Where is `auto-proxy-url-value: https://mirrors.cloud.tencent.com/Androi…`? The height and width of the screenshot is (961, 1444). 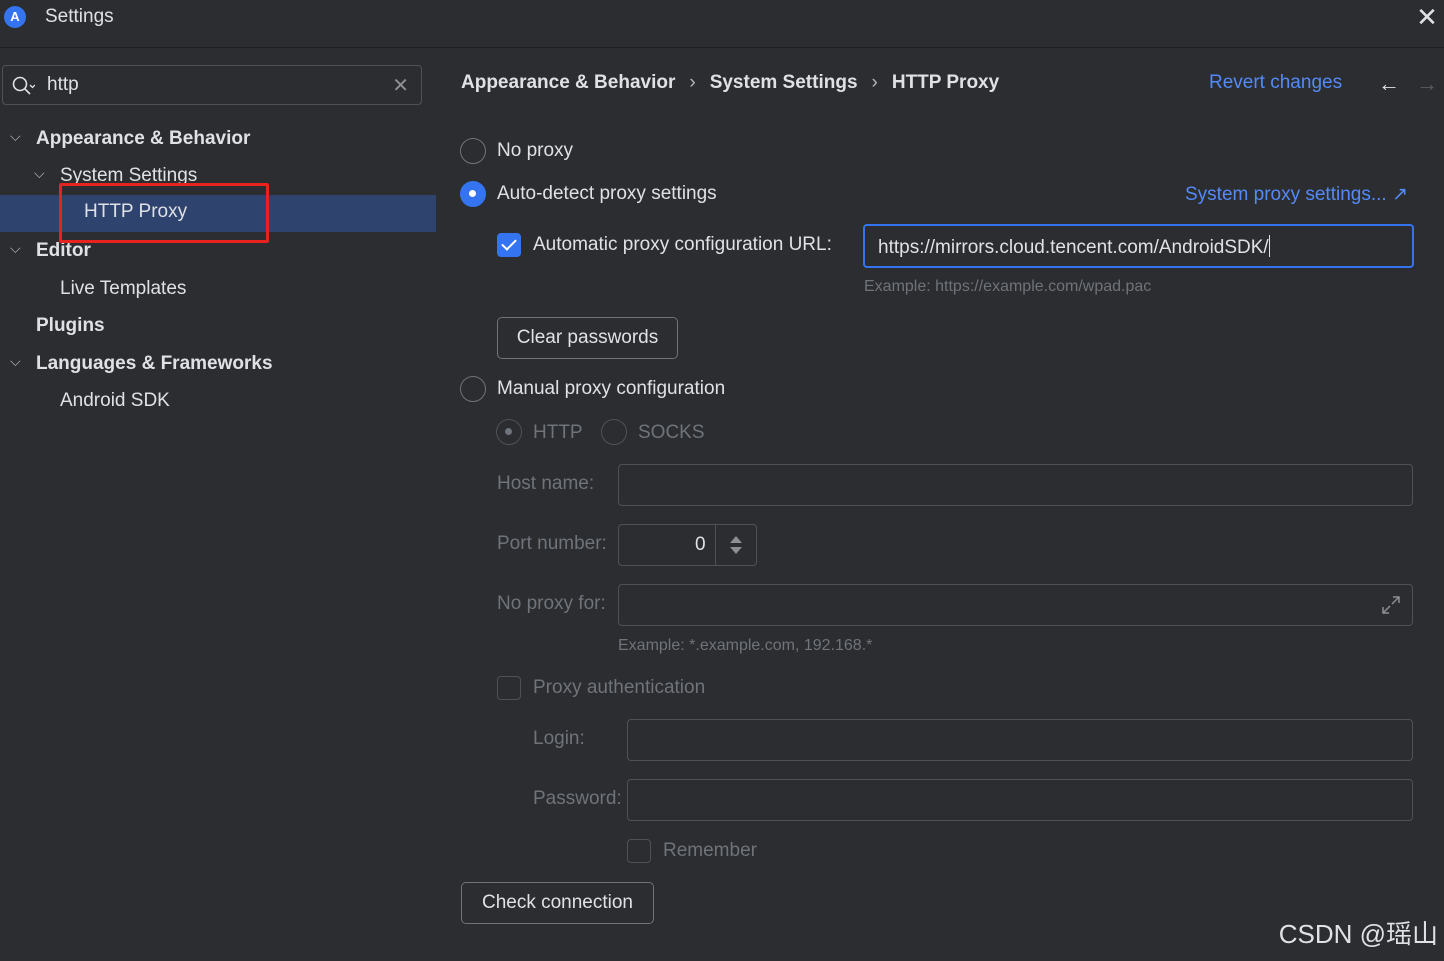
auto-proxy-url-value: https://mirrors.cloud.tencent.com/Androi… is located at coordinates (1074, 246).